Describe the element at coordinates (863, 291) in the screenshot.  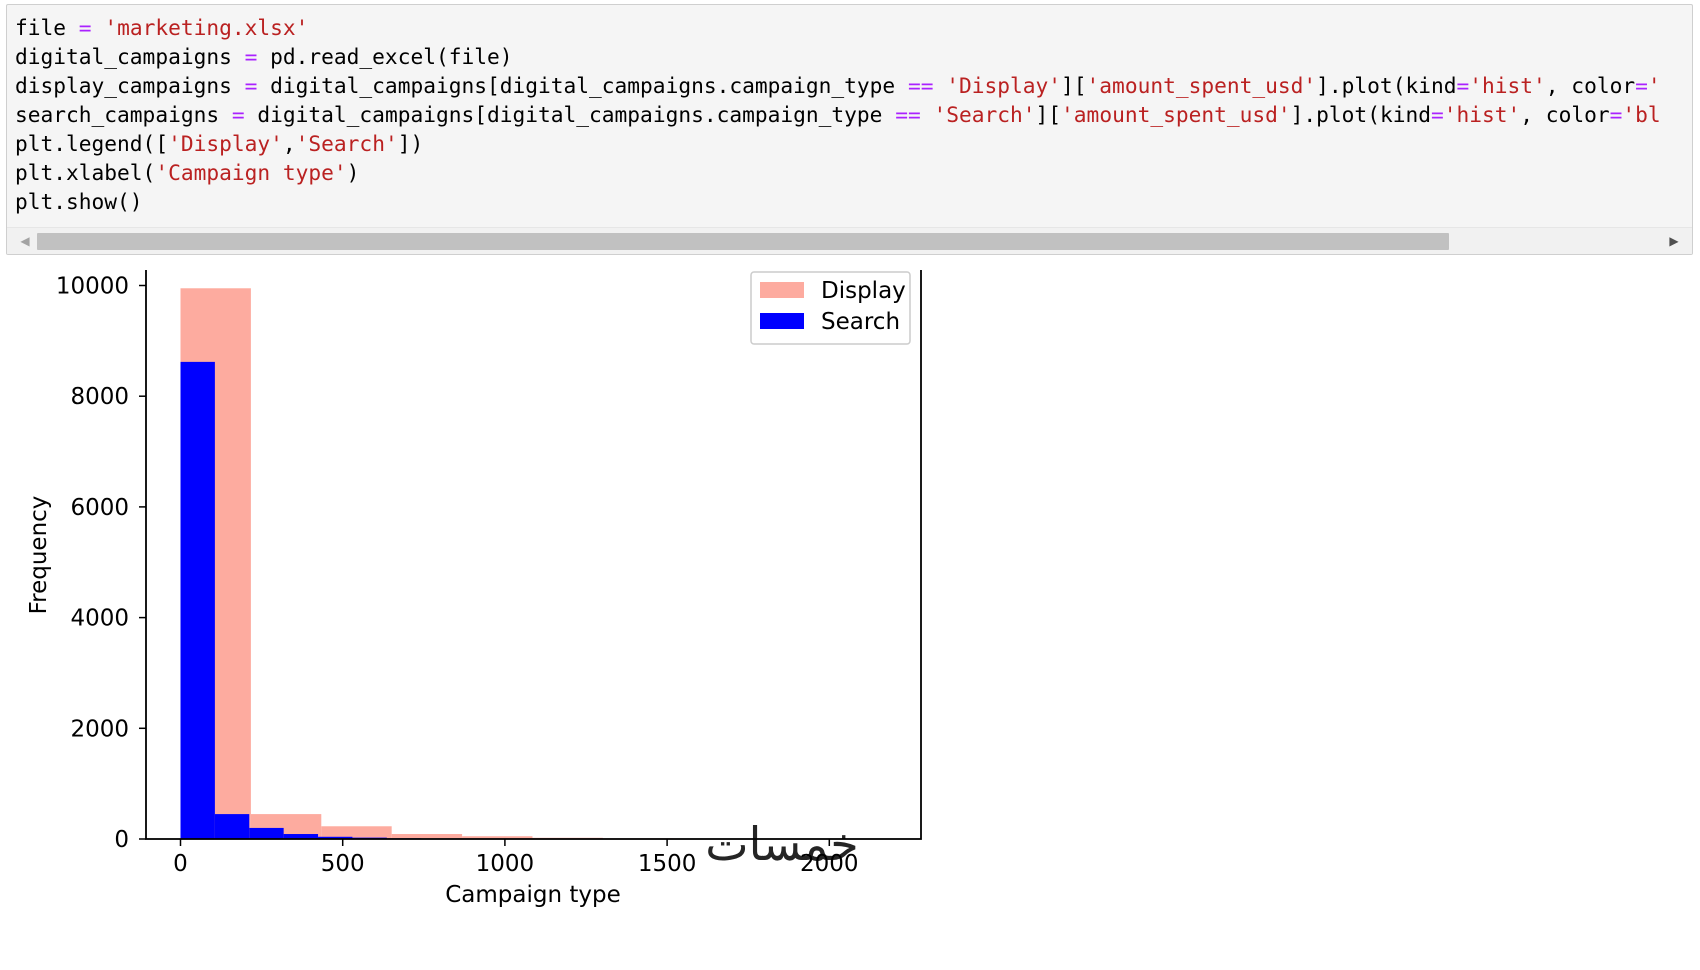
I see `legend-label: Display` at that location.